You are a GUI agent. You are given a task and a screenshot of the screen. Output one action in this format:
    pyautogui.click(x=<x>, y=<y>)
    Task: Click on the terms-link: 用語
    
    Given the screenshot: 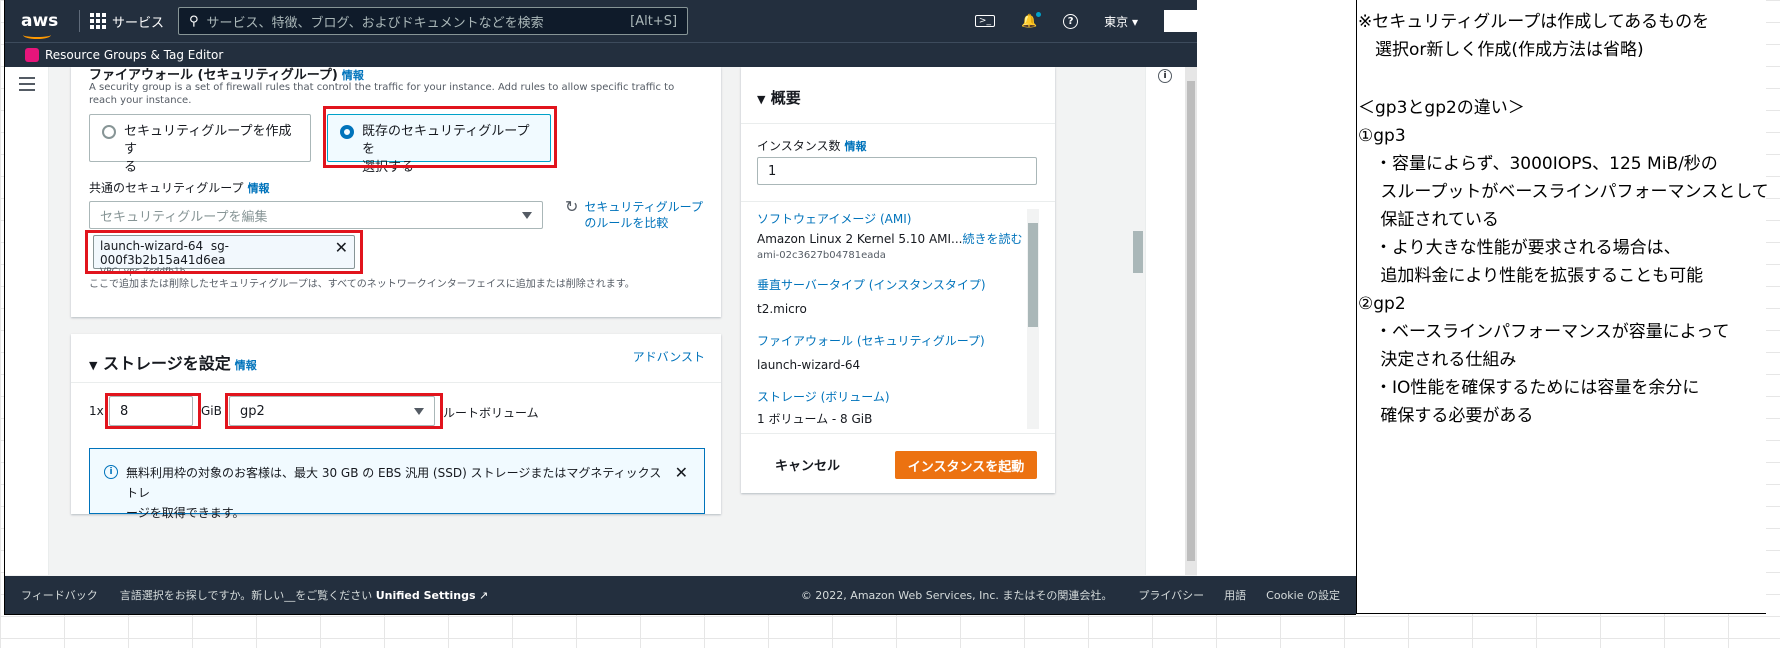 What is the action you would take?
    pyautogui.click(x=1235, y=595)
    